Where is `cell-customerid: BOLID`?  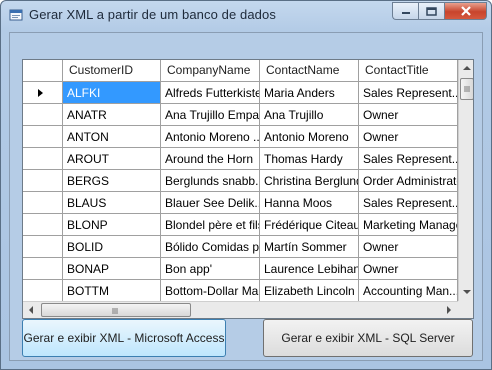 cell-customerid: BOLID is located at coordinates (112, 247).